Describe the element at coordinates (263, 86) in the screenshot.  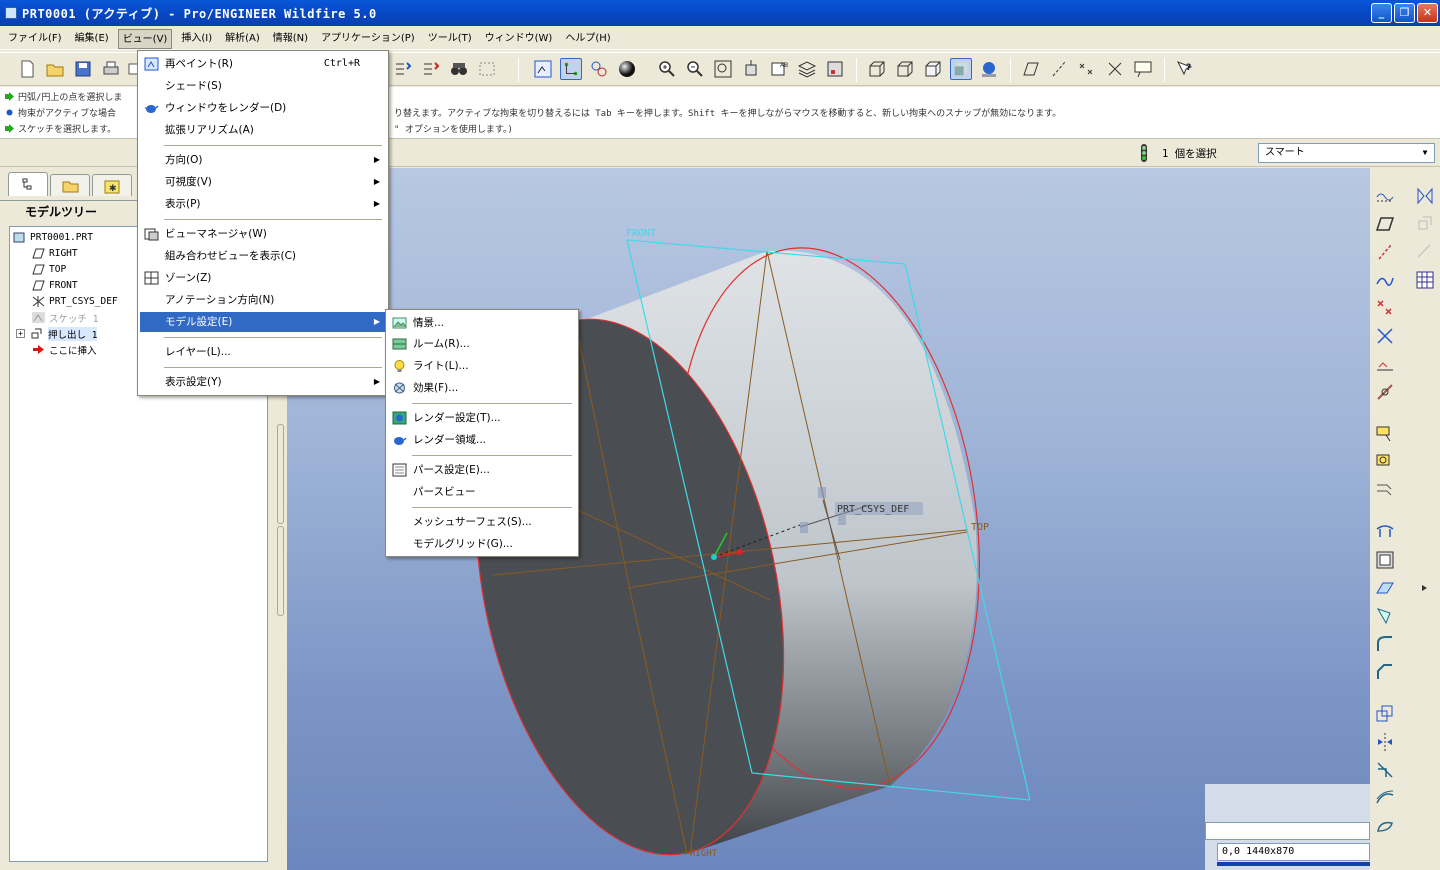
I see `menu-item-shade: シェード(S)` at that location.